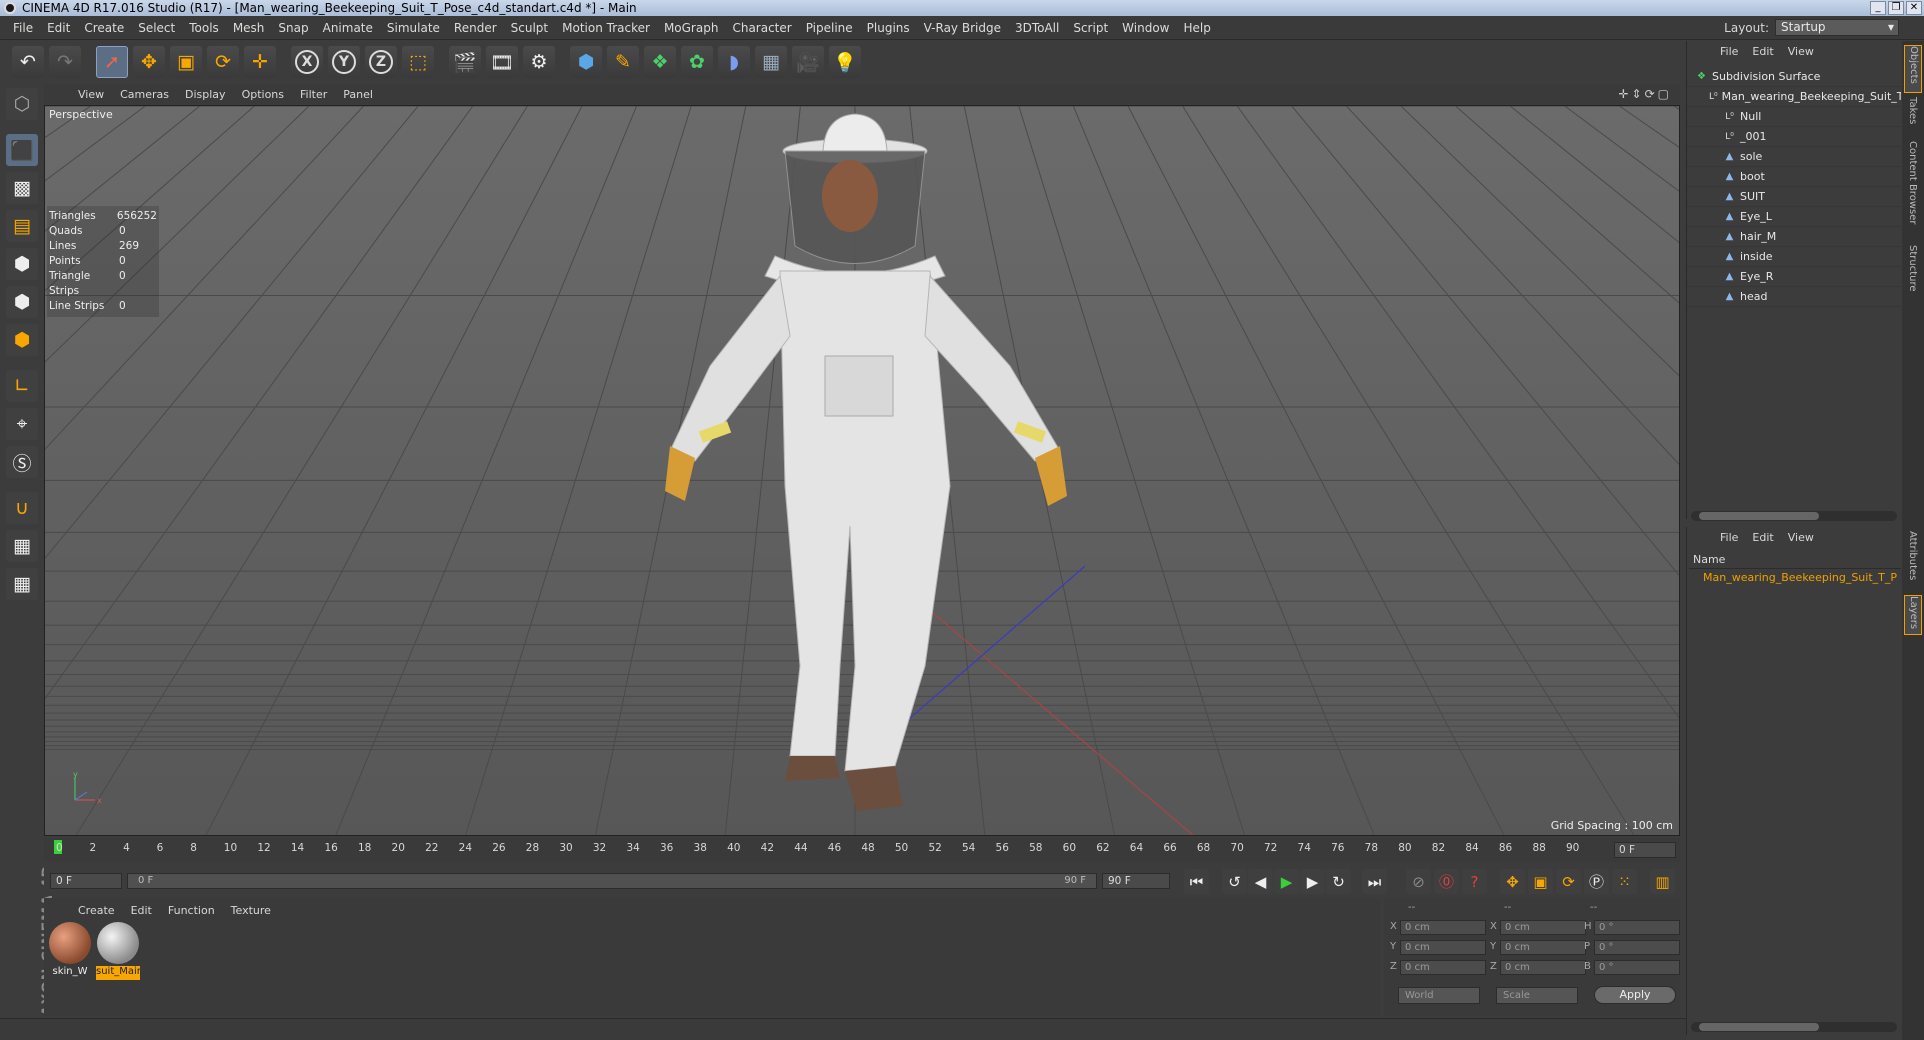  What do you see at coordinates (1196, 881) in the screenshot?
I see `go-to-start-icon: ⏮` at bounding box center [1196, 881].